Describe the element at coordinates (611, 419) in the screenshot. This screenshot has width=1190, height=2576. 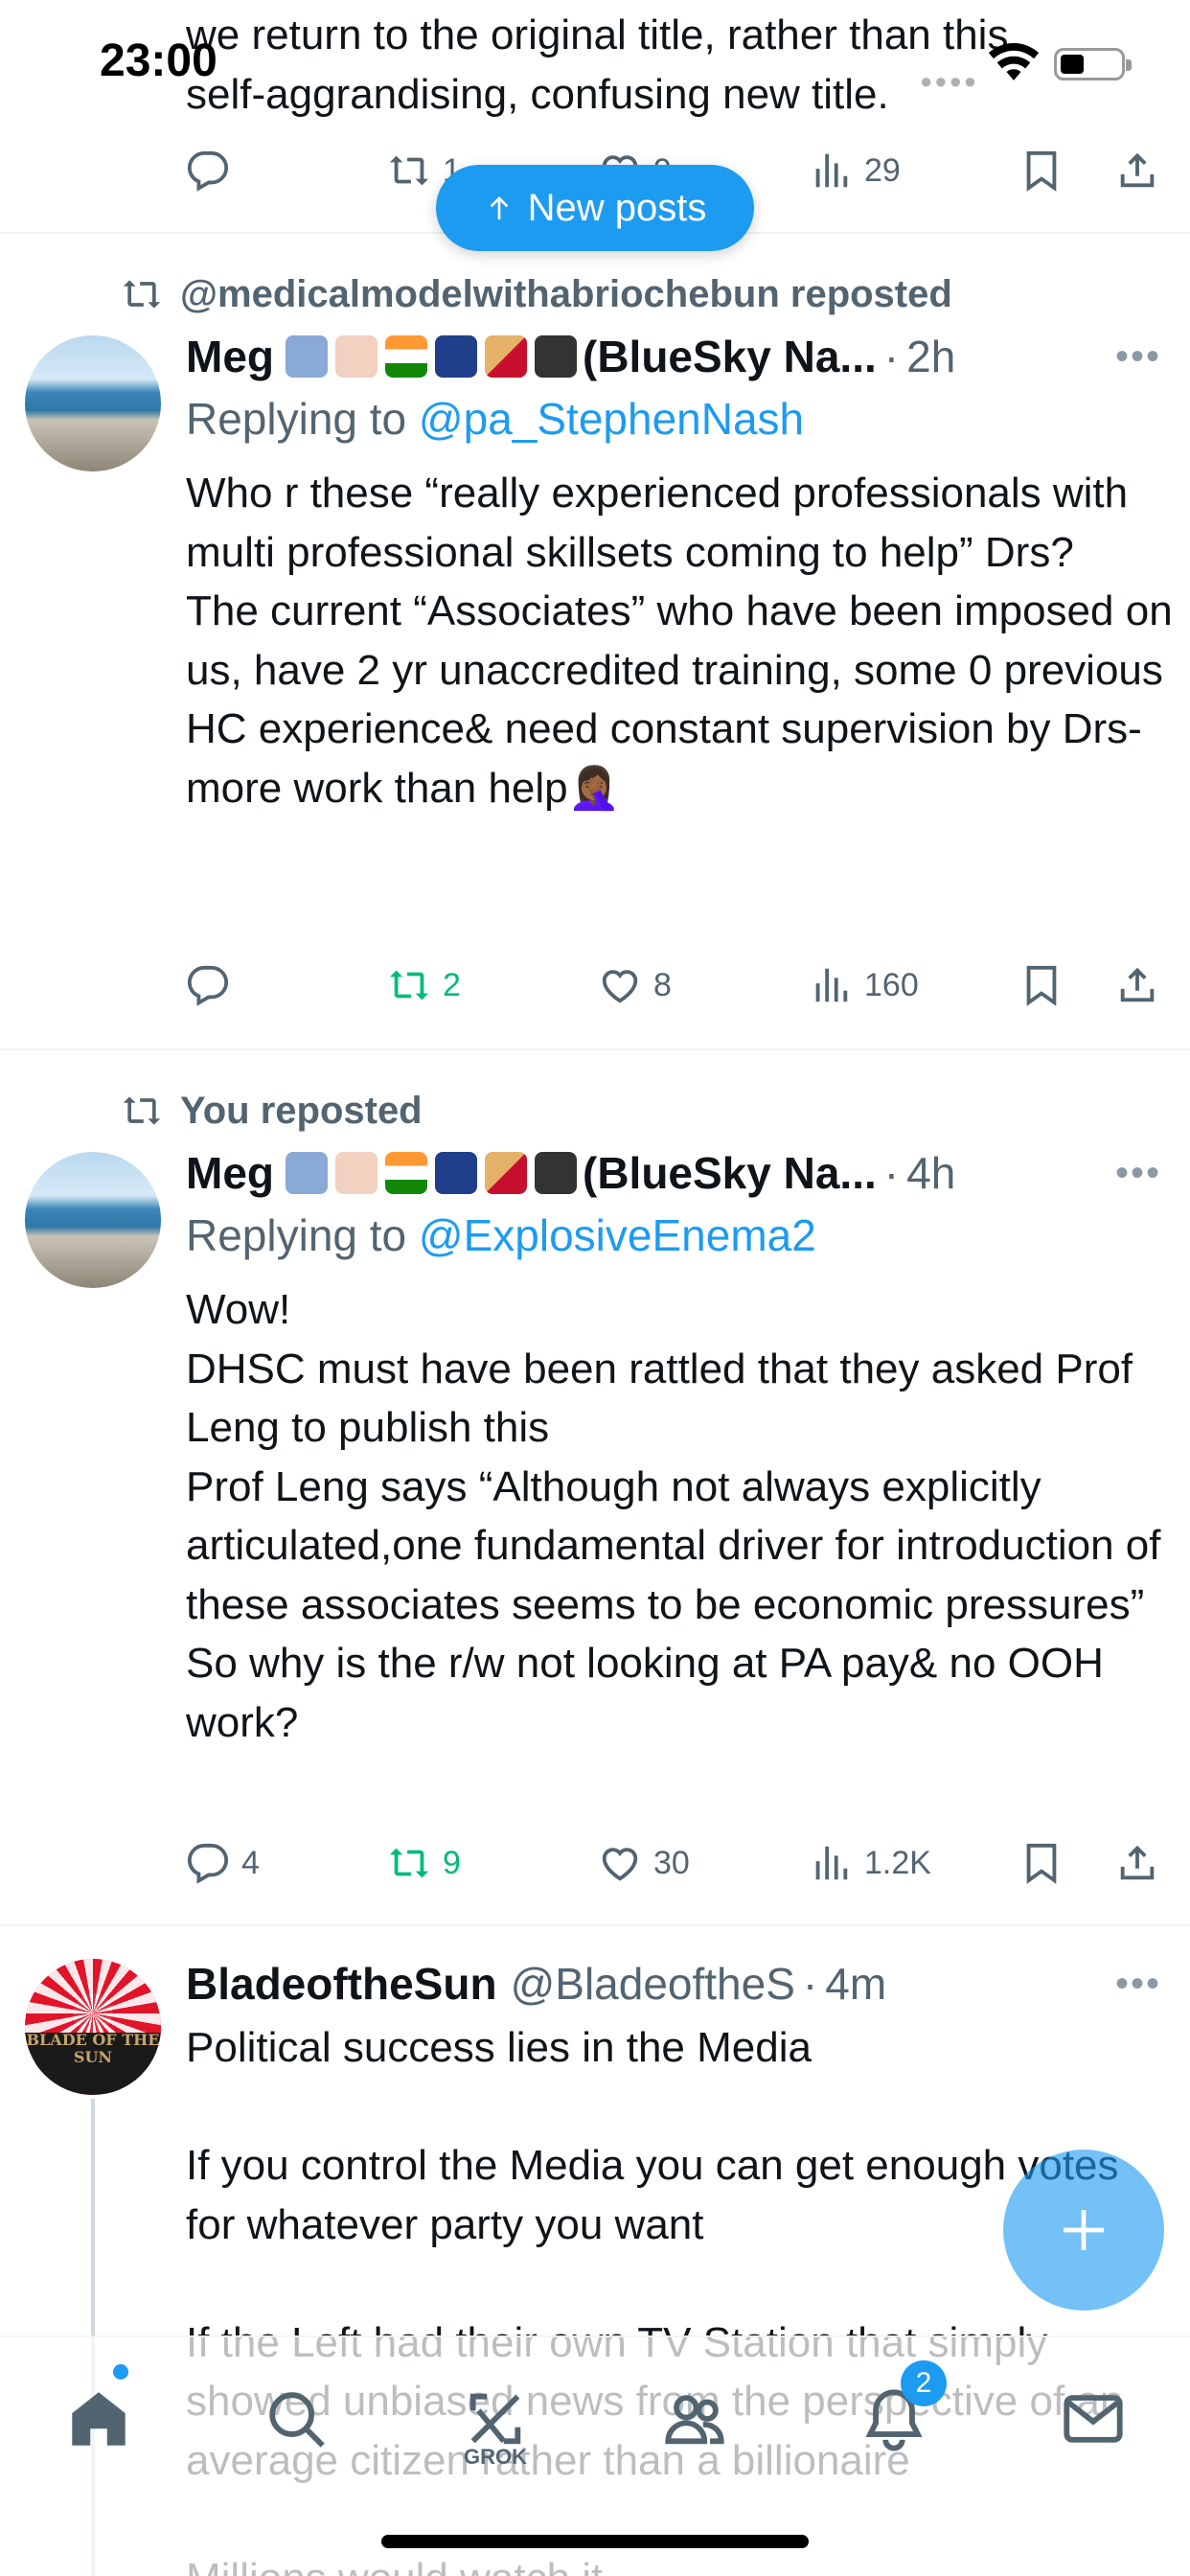
I see `replying-handle-link: @pa_StephenNash` at that location.